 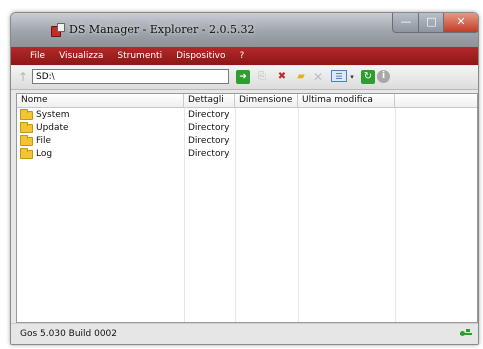 I want to click on item-name: System, so click(x=53, y=115).